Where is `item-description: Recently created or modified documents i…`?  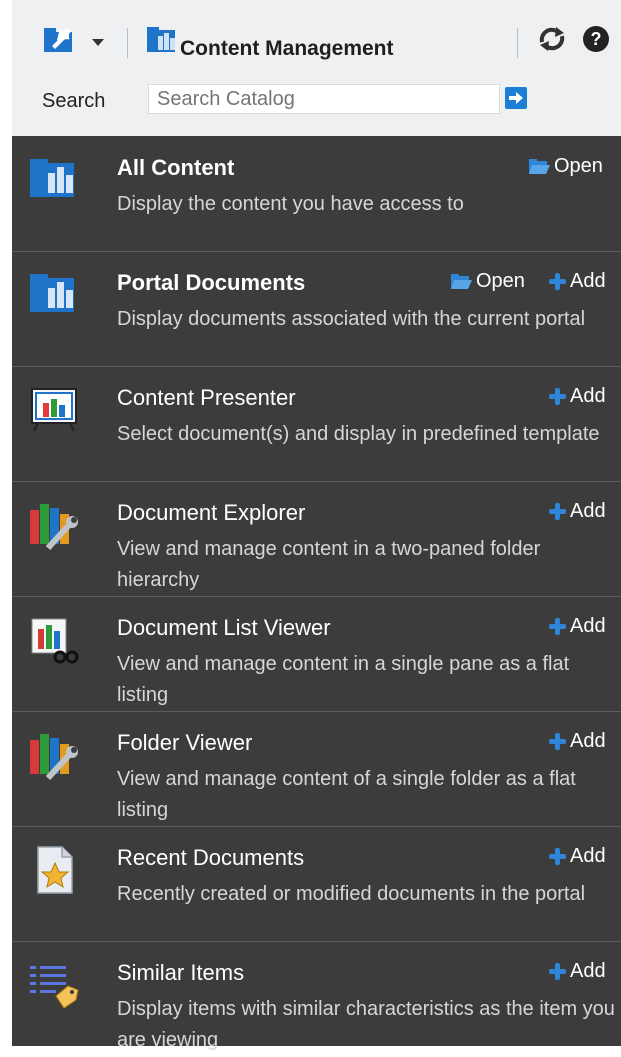
item-description: Recently created or modified documents i… is located at coordinates (351, 894).